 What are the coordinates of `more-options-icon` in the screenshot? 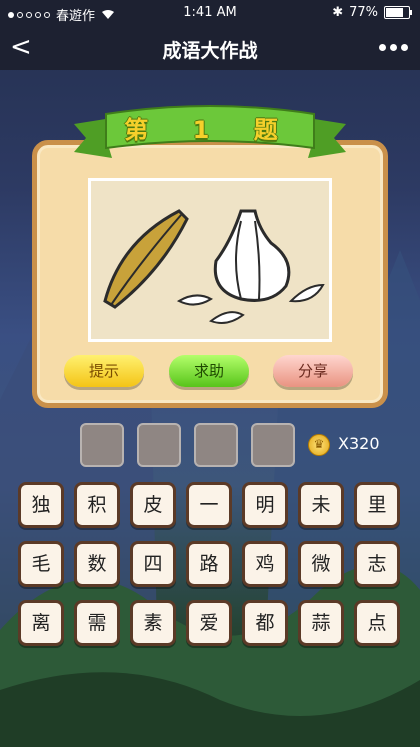 It's located at (393, 47).